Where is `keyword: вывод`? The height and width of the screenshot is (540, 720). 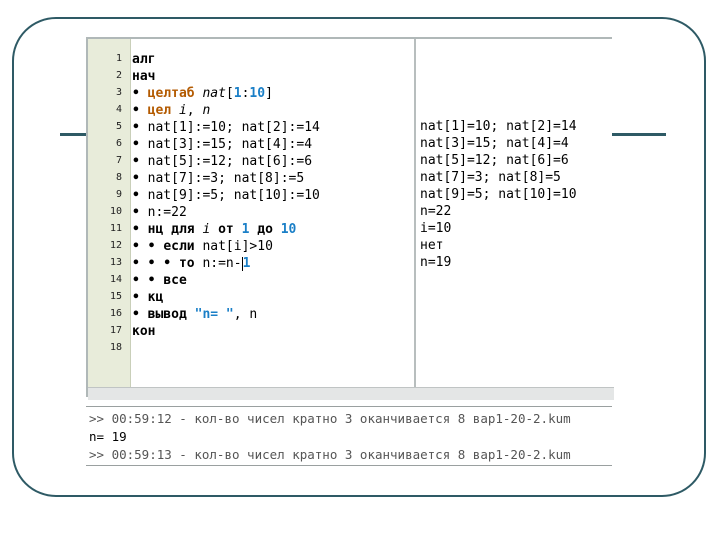 keyword: вывод is located at coordinates (167, 314).